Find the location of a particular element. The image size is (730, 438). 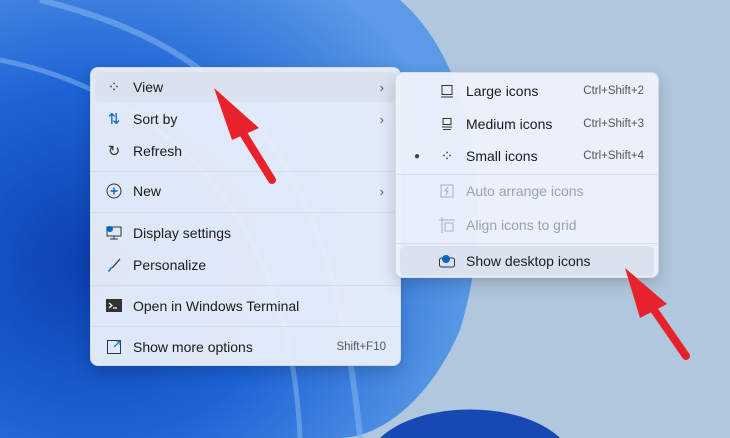

align-grid-icon is located at coordinates (447, 225).